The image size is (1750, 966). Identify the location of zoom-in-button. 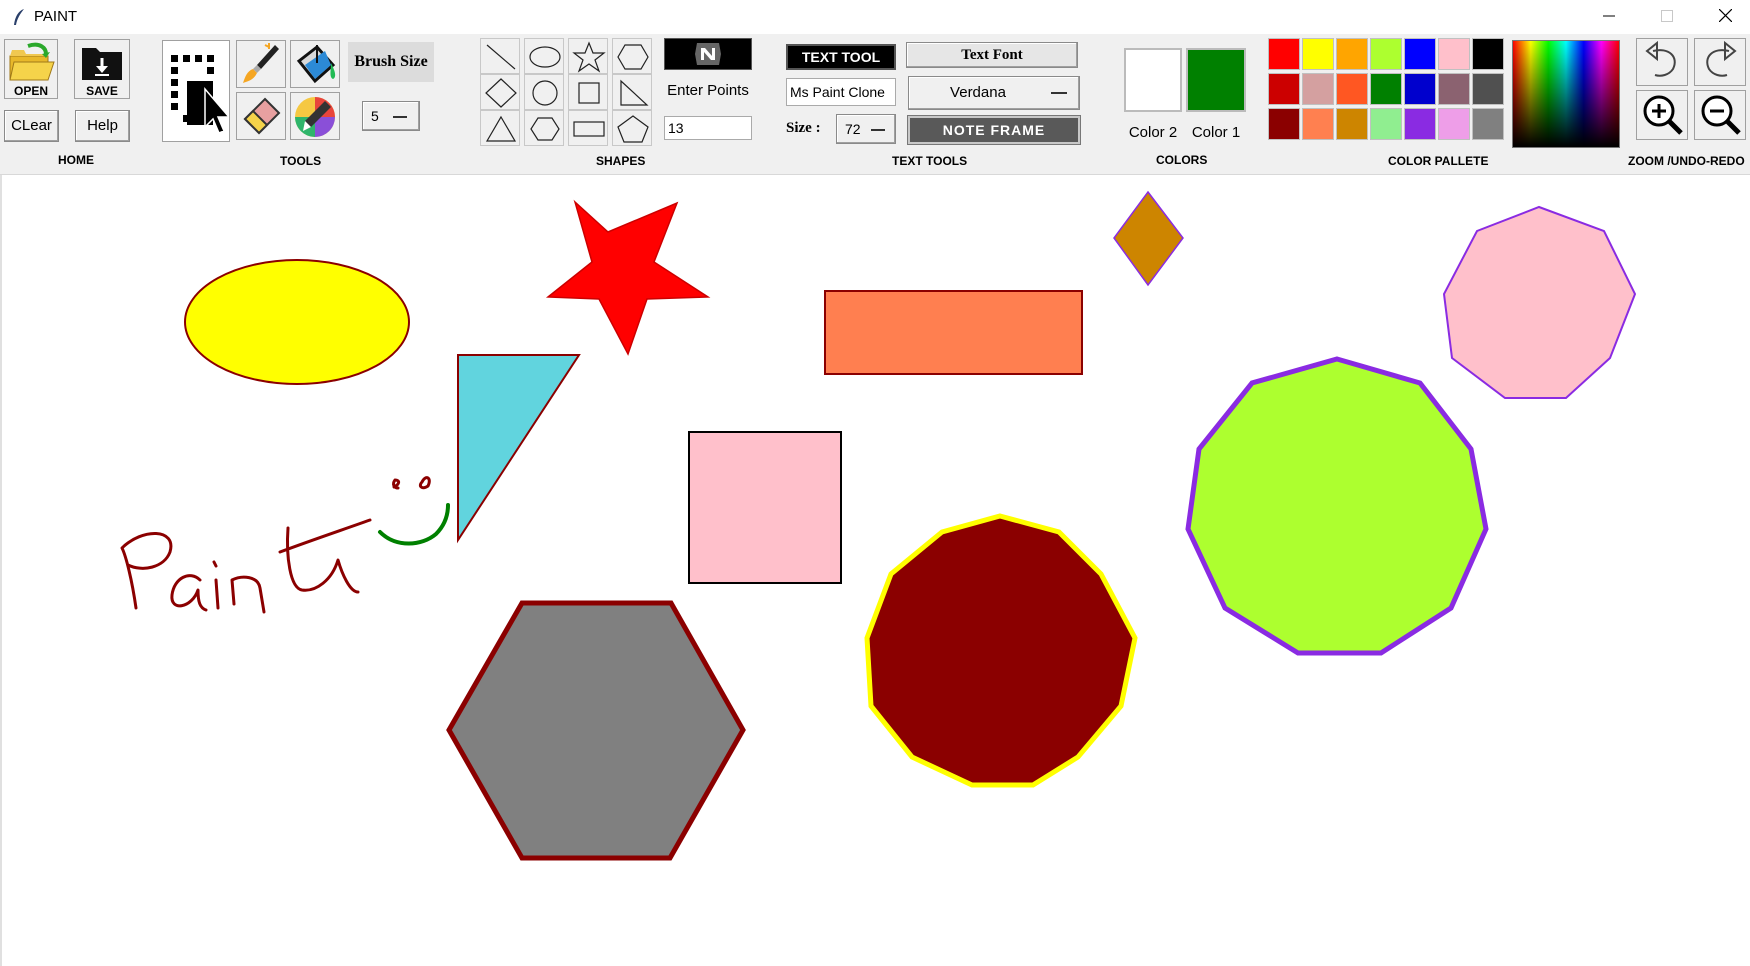
(1662, 115).